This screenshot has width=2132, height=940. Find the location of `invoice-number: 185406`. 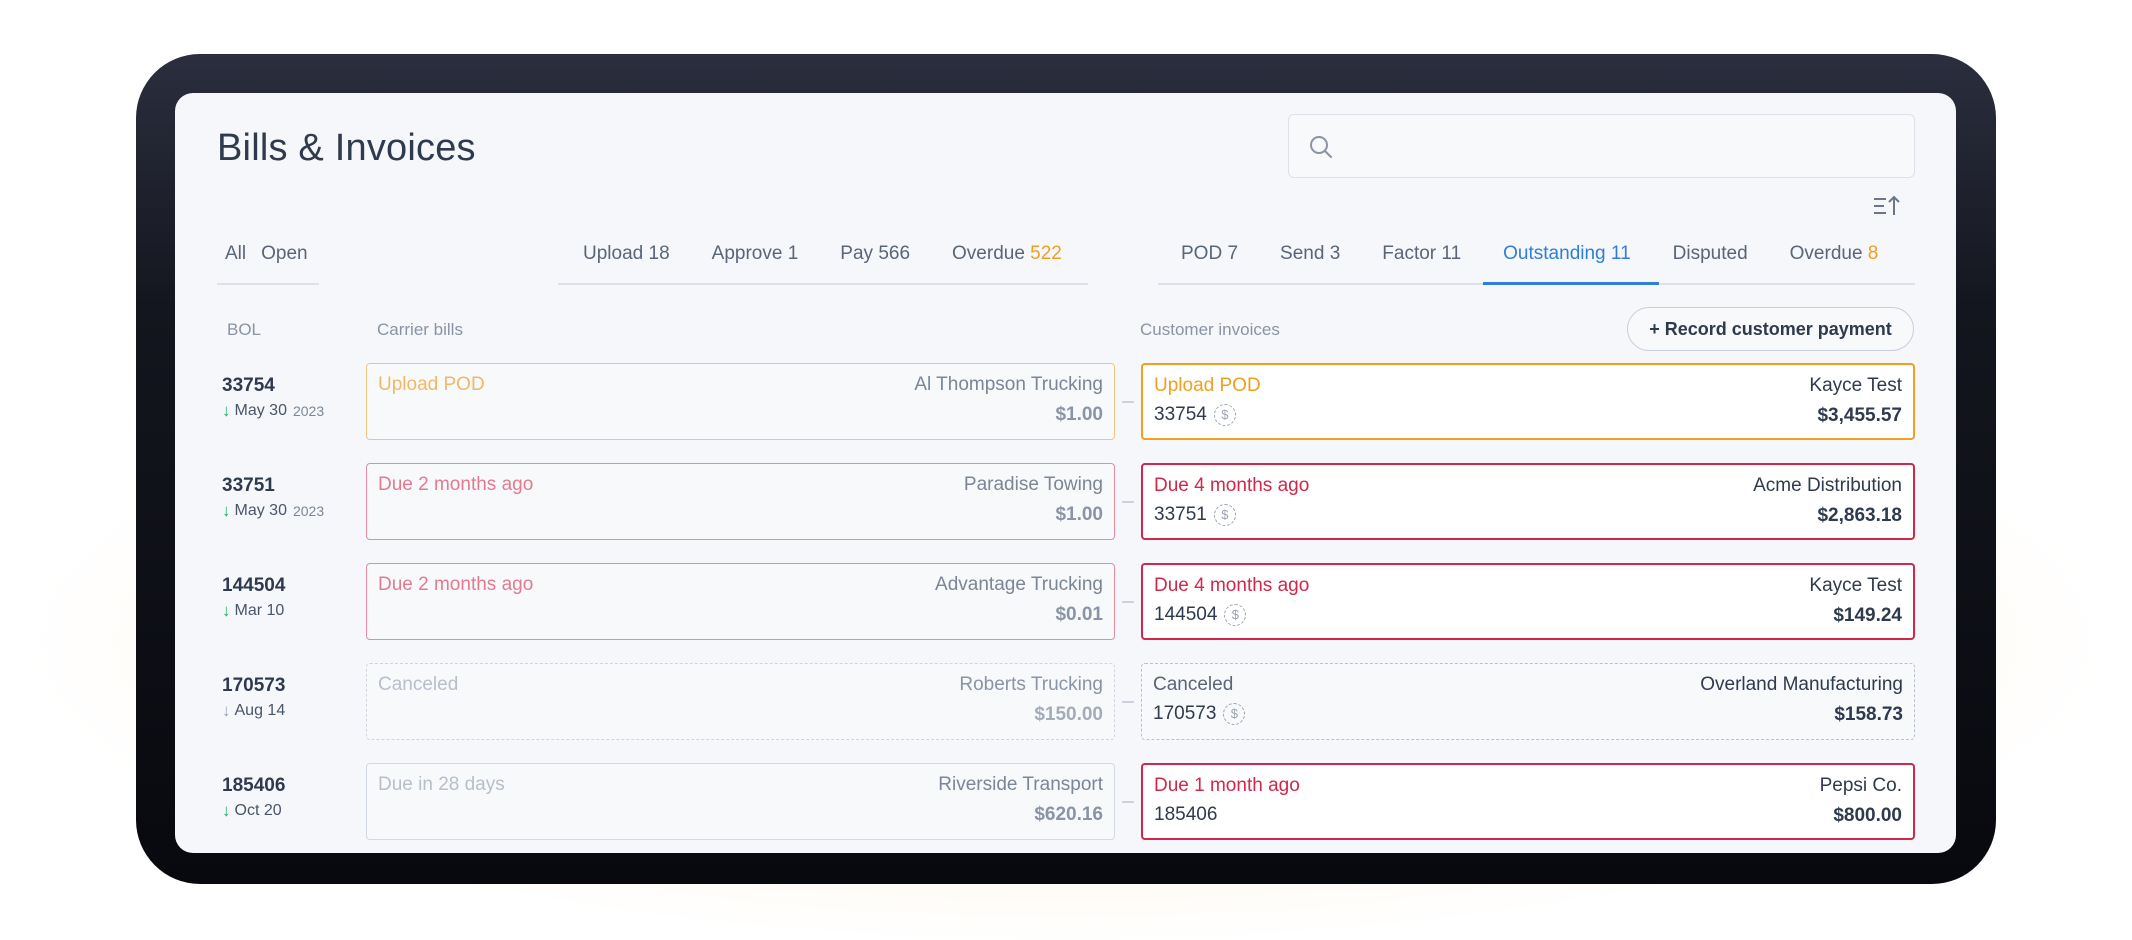

invoice-number: 185406 is located at coordinates (1186, 814).